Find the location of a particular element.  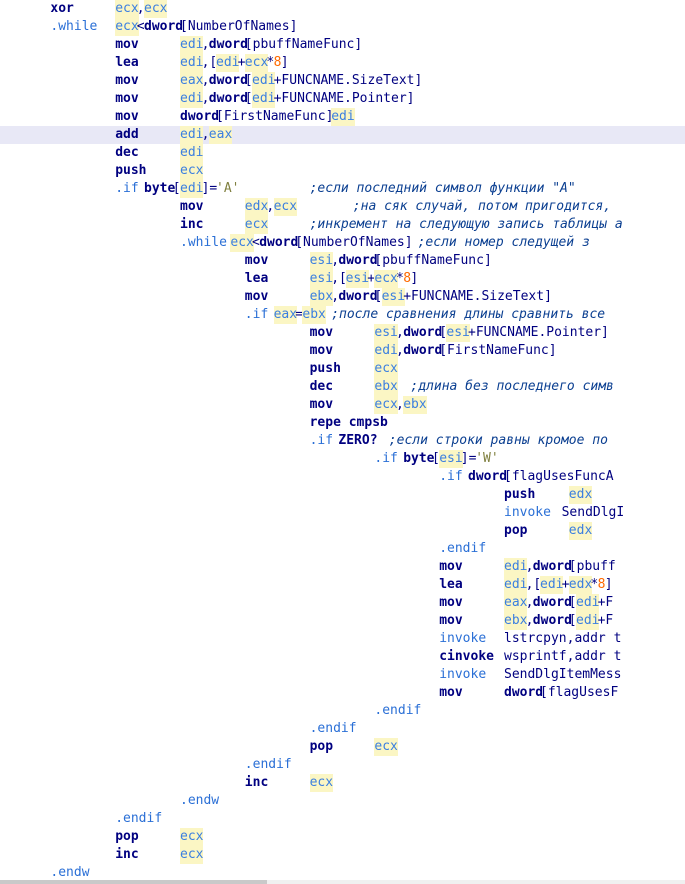

code-line: .endw is located at coordinates (342, 872).